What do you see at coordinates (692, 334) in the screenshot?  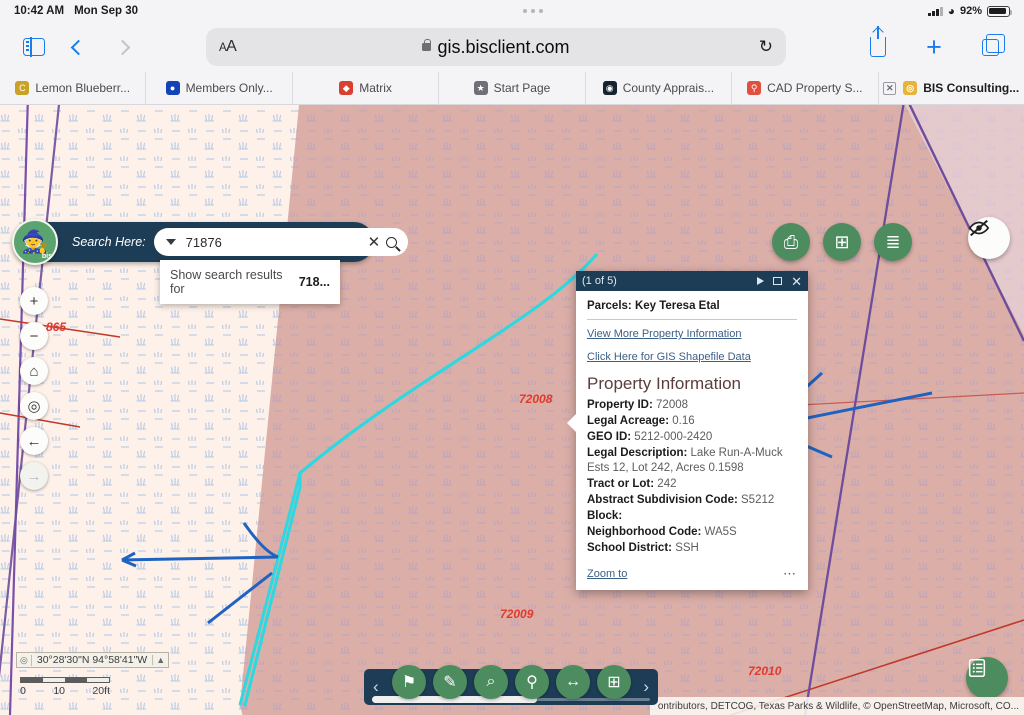 I see `view-more-property-information-link: View More Property Information` at bounding box center [692, 334].